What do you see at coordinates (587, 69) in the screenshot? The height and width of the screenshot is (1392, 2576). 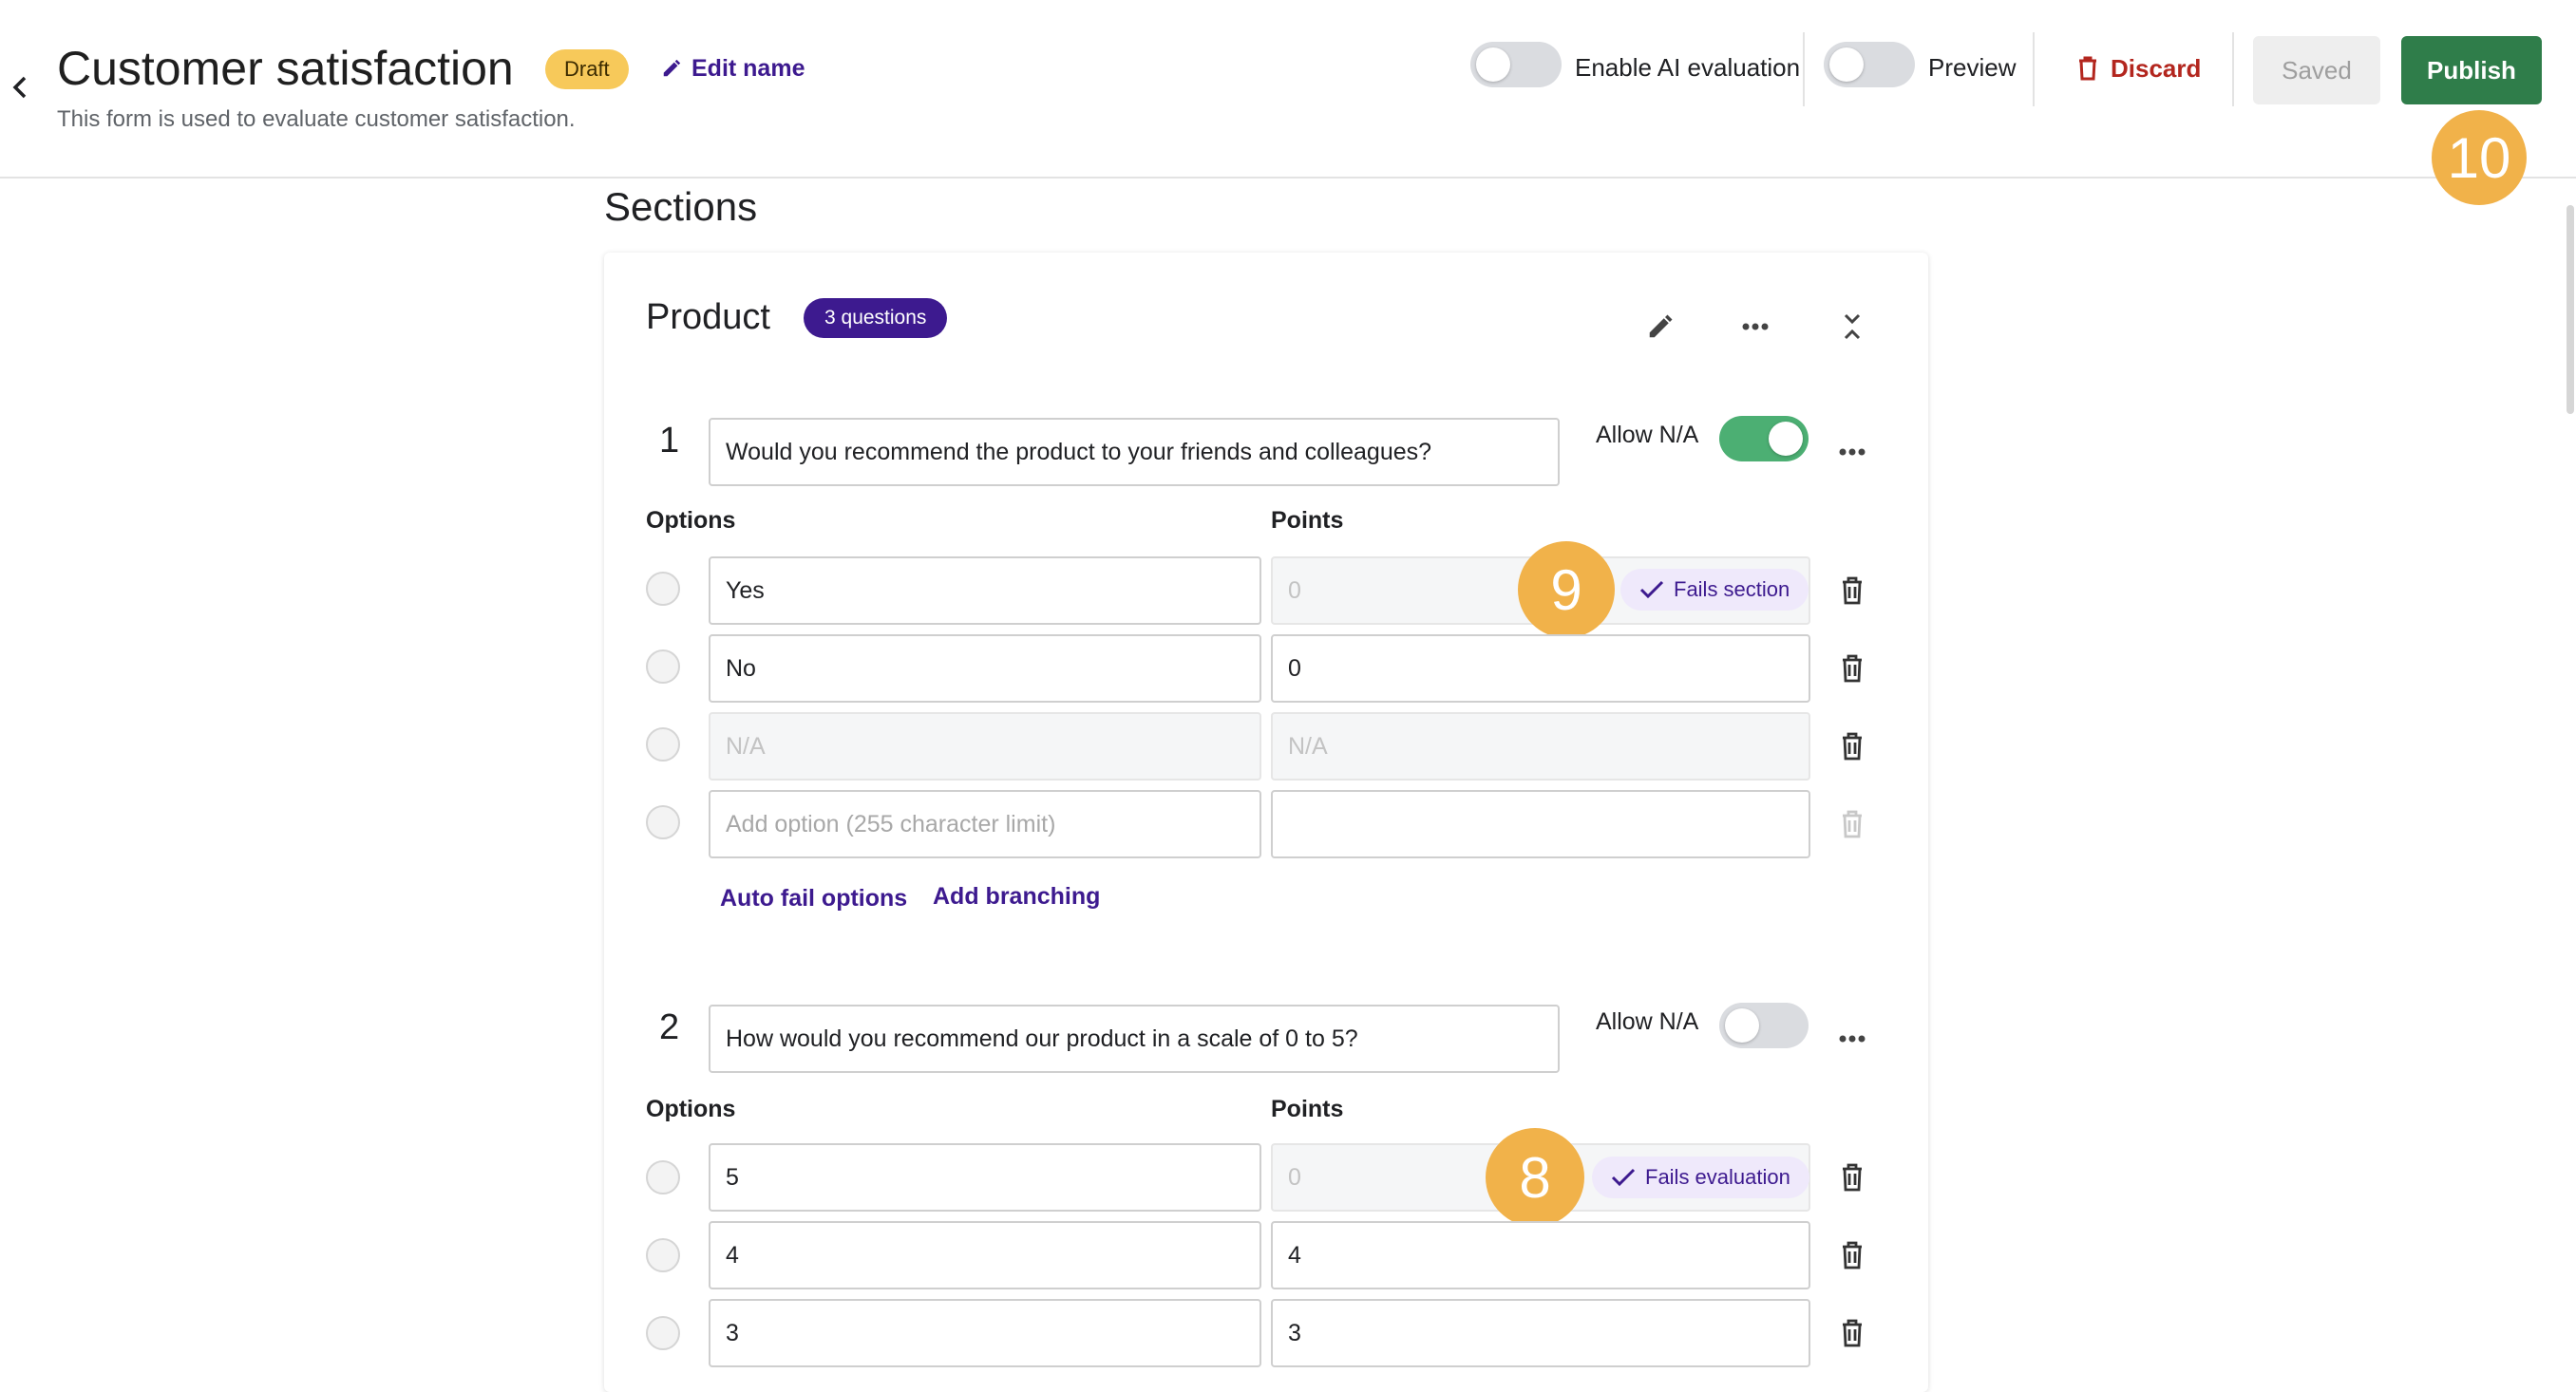 I see `status-badge: Draft` at bounding box center [587, 69].